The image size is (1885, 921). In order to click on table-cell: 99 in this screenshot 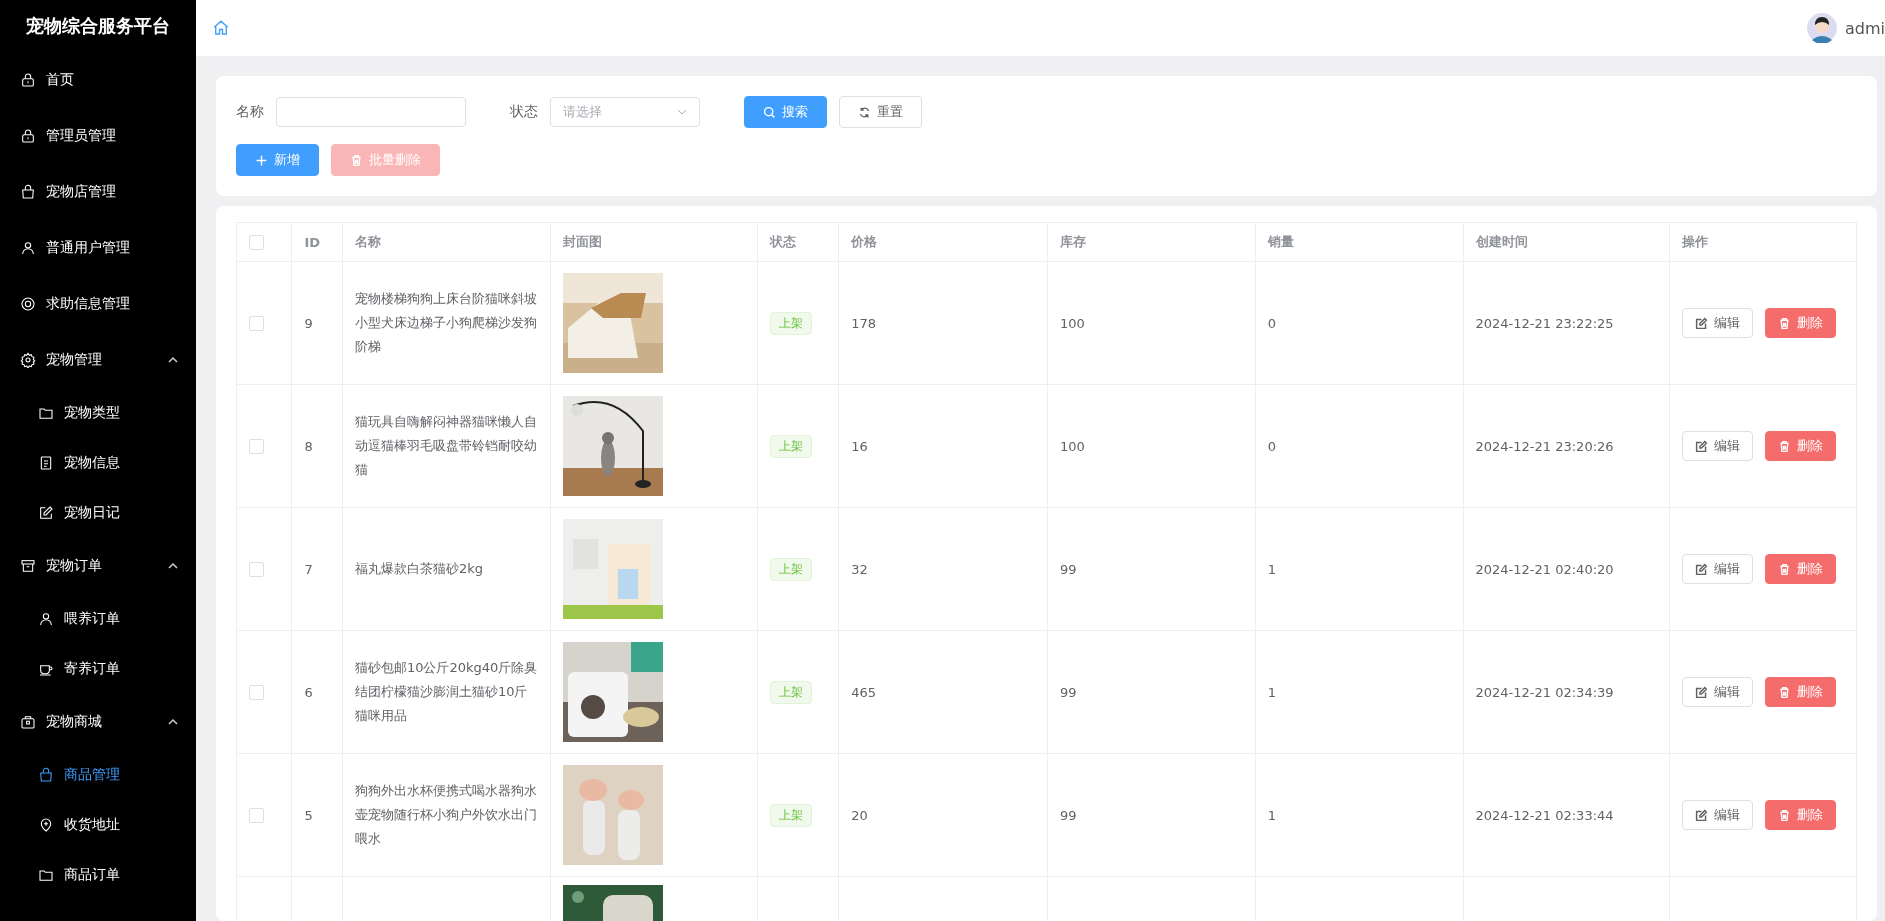, I will do `click(1151, 569)`.